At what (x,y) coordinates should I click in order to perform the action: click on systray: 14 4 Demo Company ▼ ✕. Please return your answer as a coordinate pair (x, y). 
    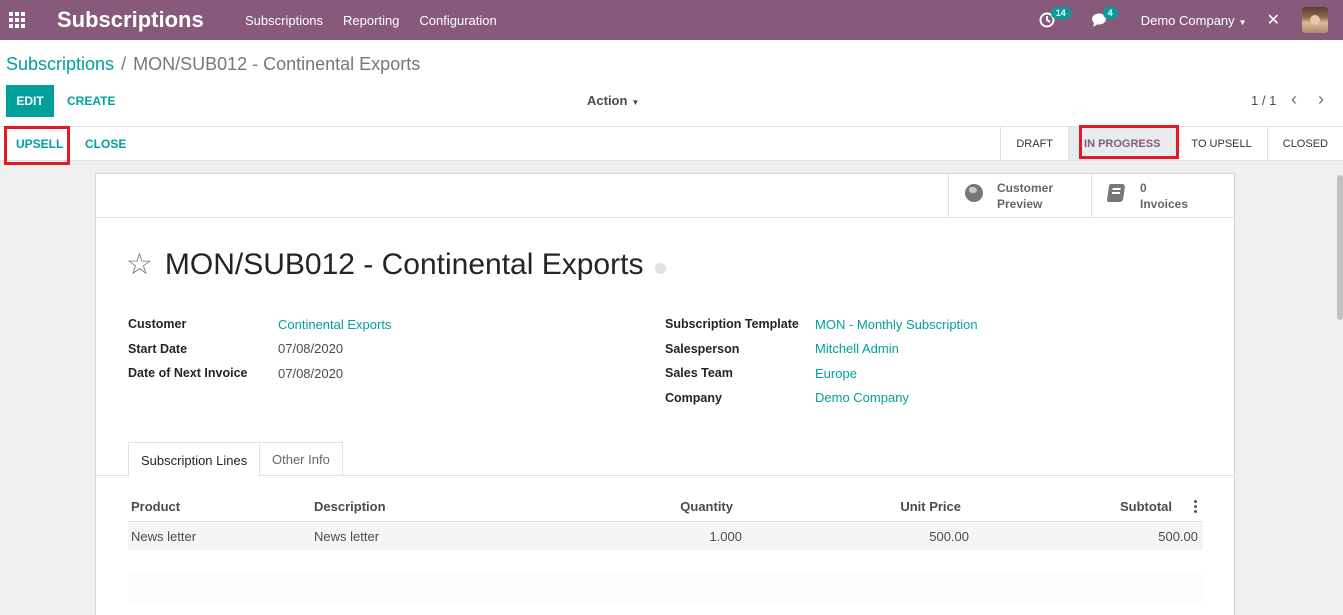
    Looking at the image, I should click on (1191, 20).